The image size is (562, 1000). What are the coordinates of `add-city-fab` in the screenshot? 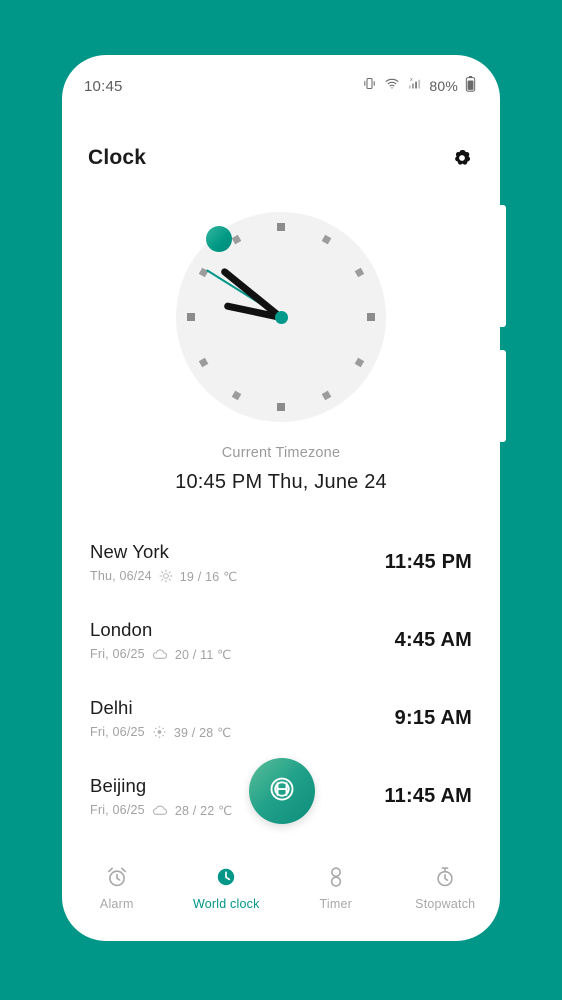 It's located at (282, 791).